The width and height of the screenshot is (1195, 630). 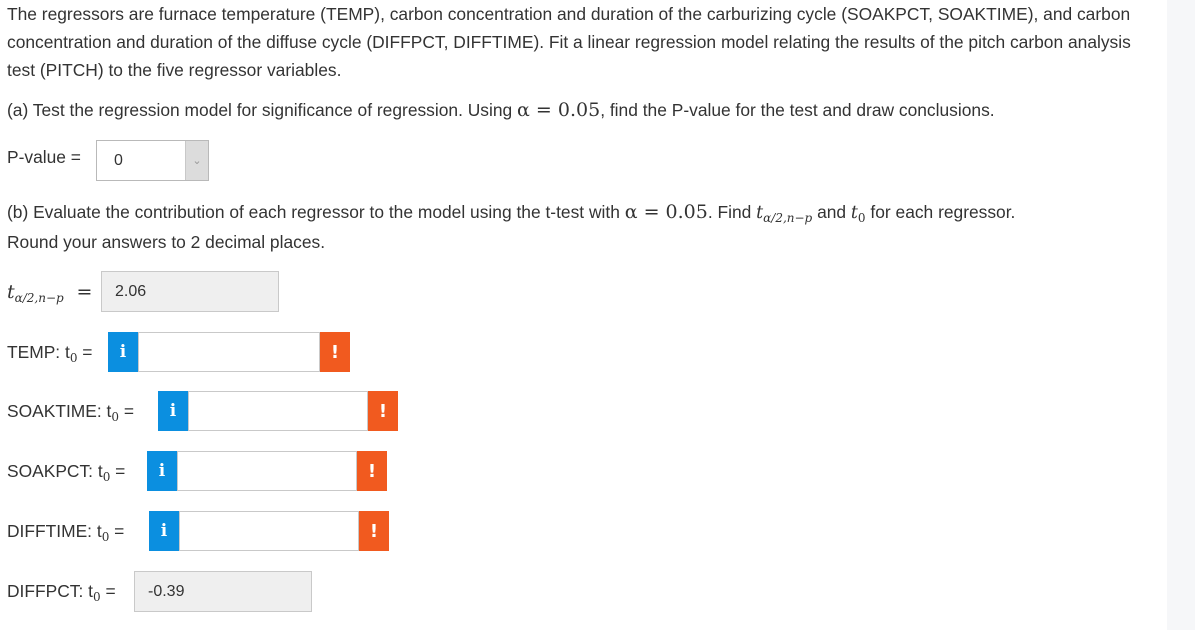 I want to click on soaktime-label-sub: 0, so click(x=115, y=417).